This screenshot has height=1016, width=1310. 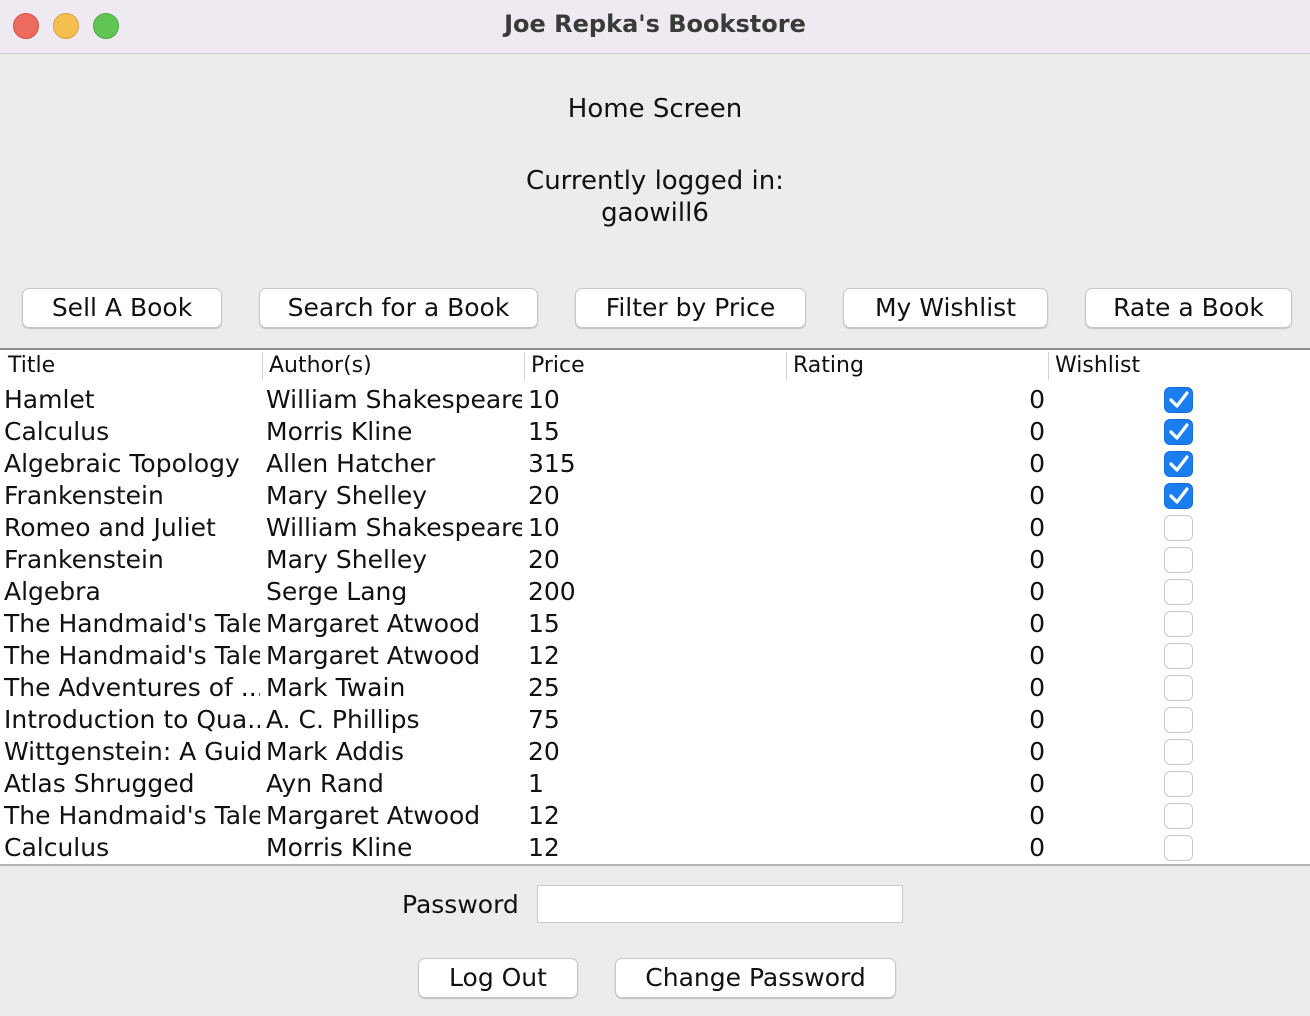 I want to click on logged-in-label: Currently logged in:, so click(x=655, y=181).